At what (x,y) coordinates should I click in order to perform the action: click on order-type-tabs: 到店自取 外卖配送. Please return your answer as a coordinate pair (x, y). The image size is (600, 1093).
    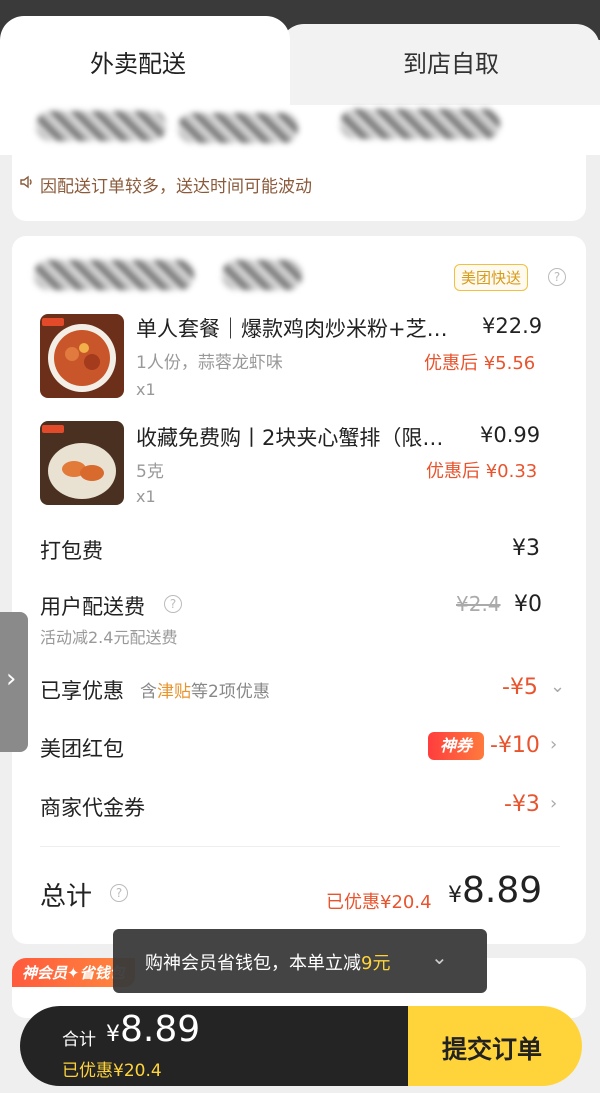
    Looking at the image, I should click on (300, 61).